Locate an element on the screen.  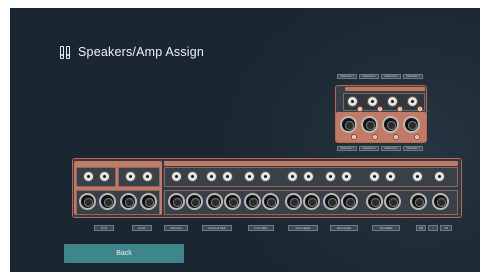
amp-bottom-label: Subwoofer 3 is located at coordinates (391, 148).